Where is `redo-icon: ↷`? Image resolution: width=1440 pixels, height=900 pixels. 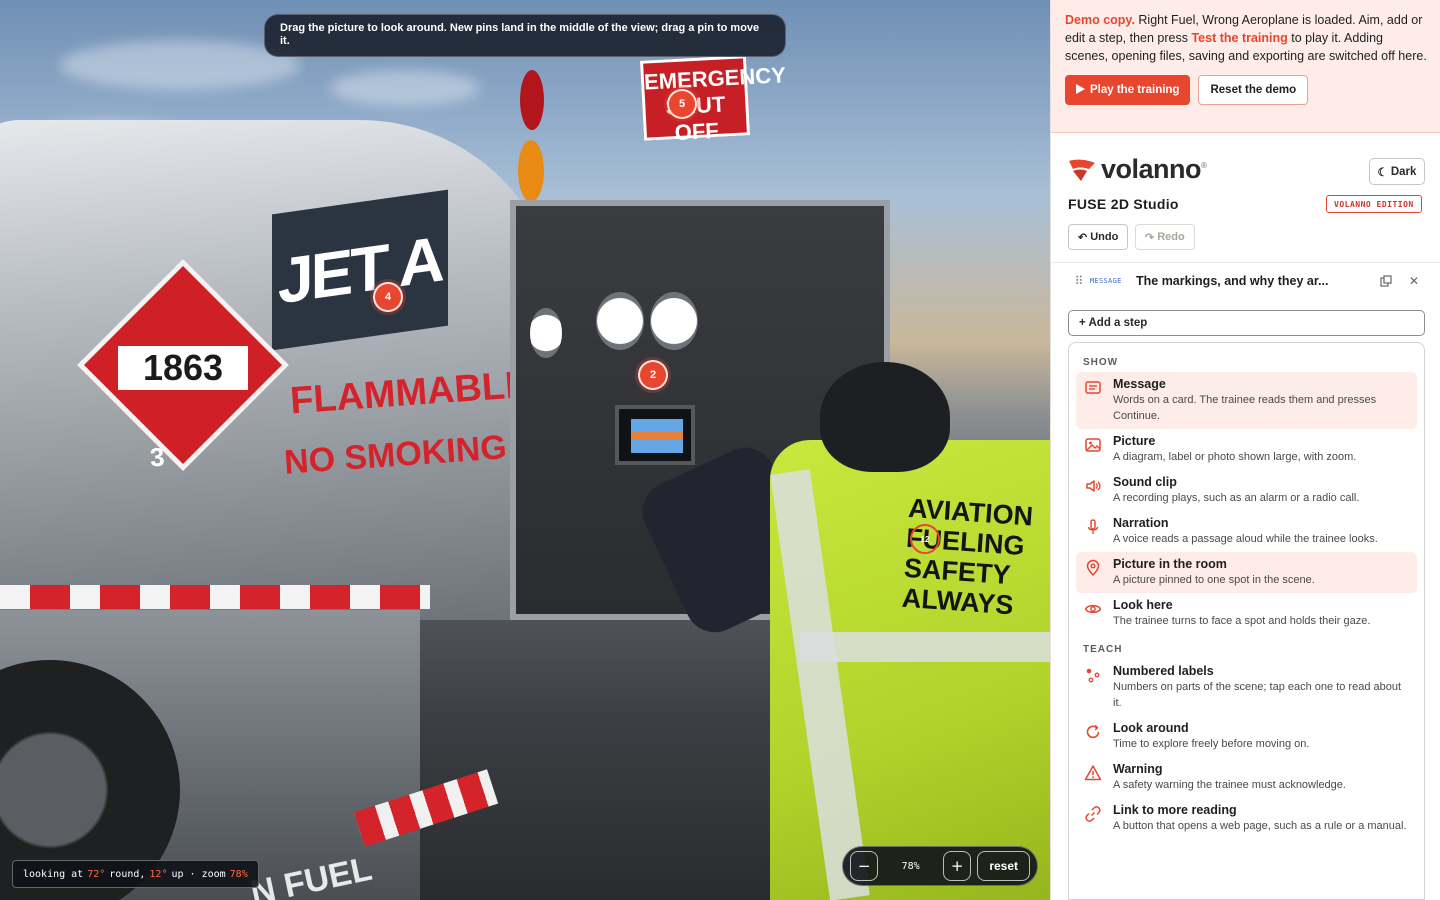 redo-icon: ↷ is located at coordinates (1150, 237).